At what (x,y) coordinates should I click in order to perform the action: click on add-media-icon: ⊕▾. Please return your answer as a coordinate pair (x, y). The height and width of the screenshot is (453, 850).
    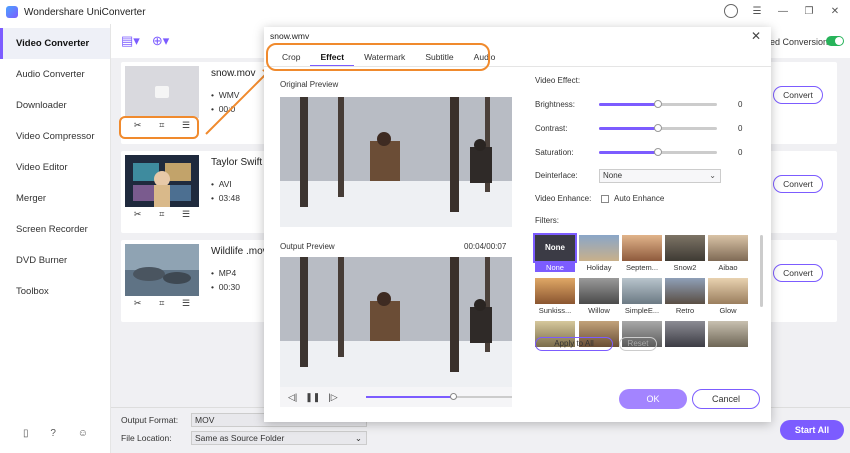
    Looking at the image, I should click on (160, 41).